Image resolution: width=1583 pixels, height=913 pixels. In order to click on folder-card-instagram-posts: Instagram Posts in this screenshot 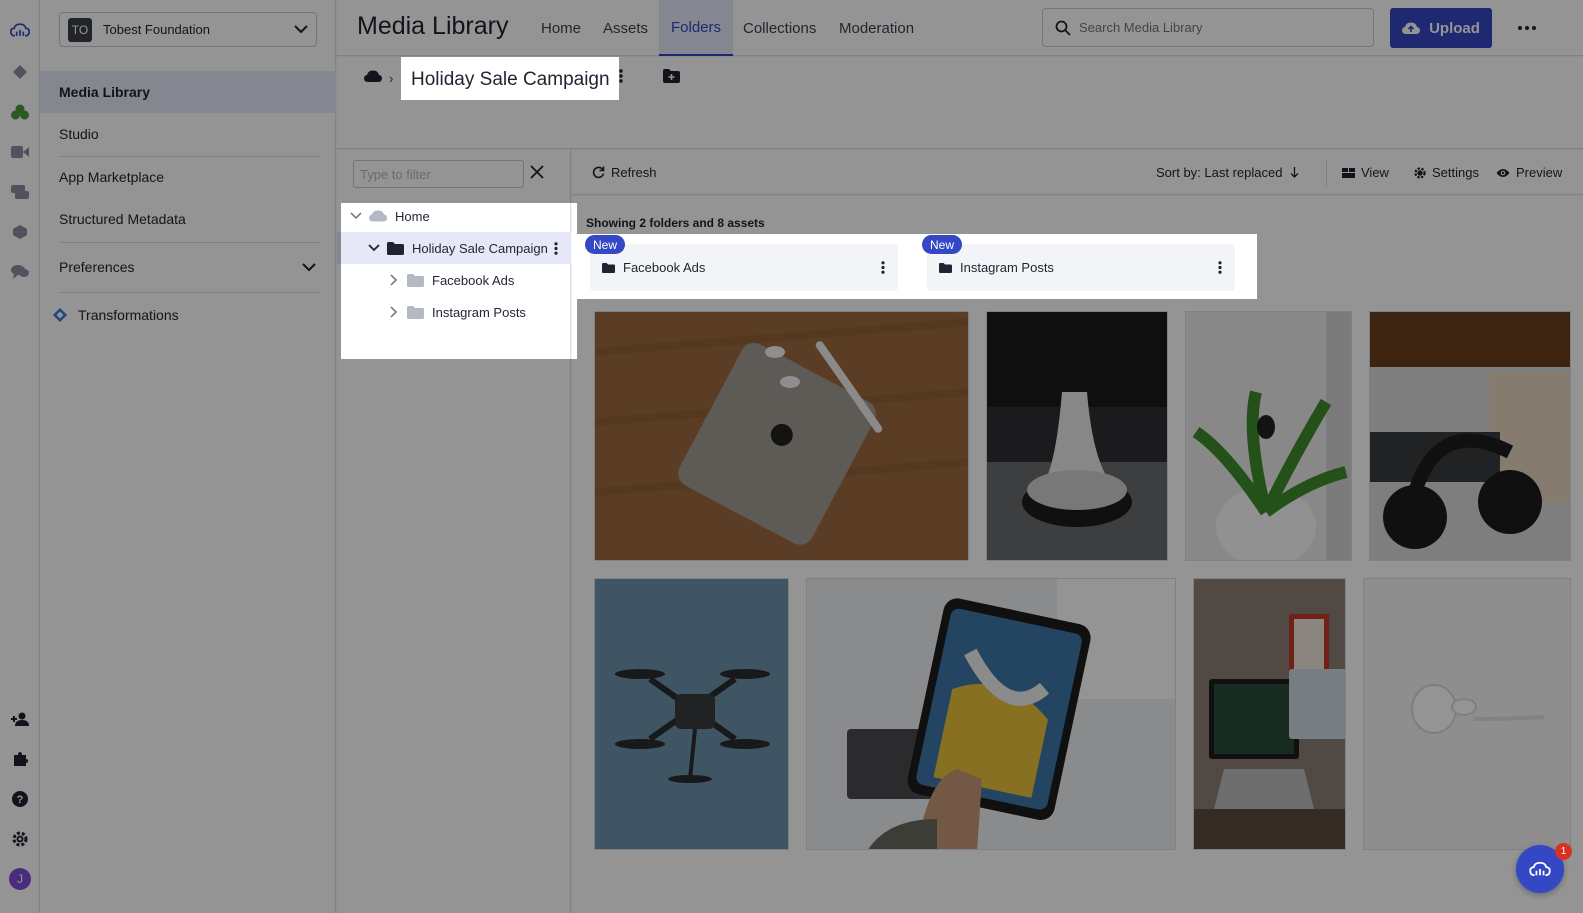, I will do `click(1081, 267)`.